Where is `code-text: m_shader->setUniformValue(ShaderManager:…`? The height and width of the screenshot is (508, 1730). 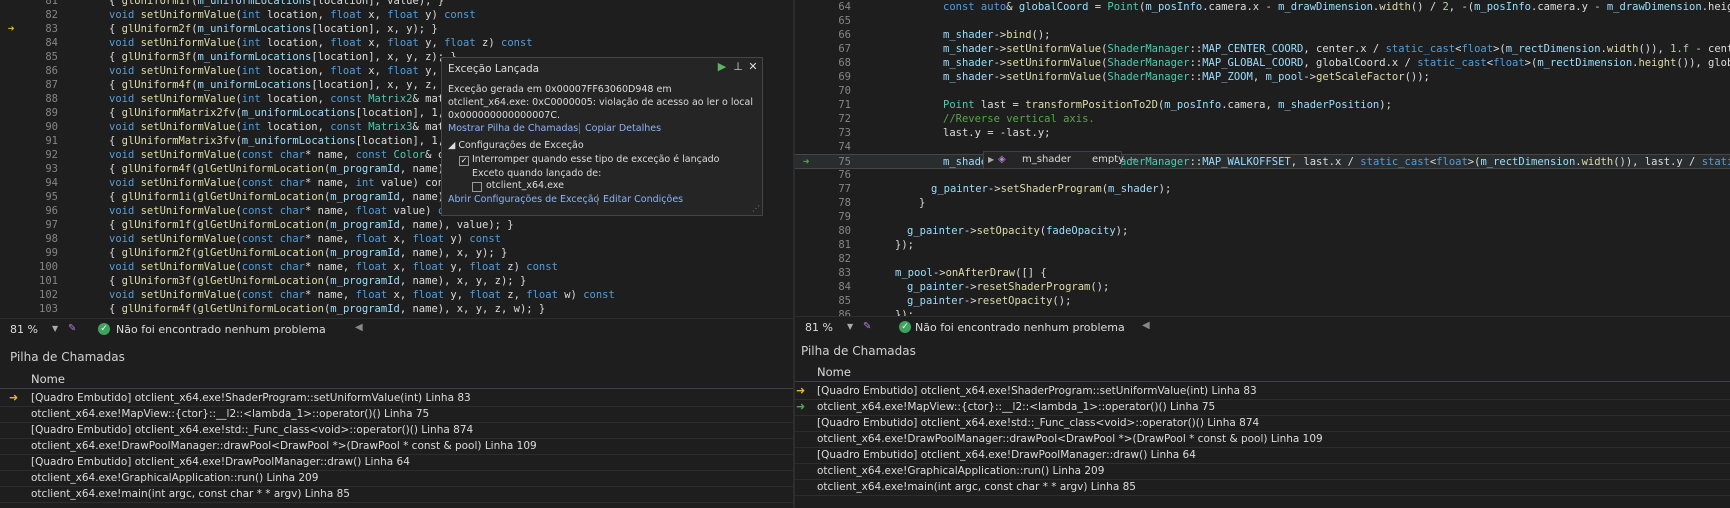 code-text: m_shader->setUniformValue(ShaderManager:… is located at coordinates (1186, 77).